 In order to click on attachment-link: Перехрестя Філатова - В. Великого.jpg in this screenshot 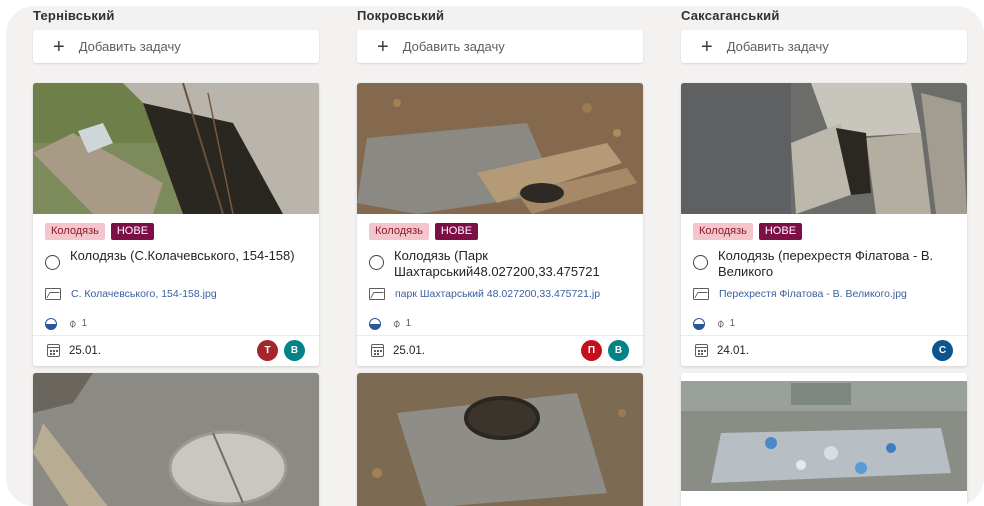, I will do `click(826, 294)`.